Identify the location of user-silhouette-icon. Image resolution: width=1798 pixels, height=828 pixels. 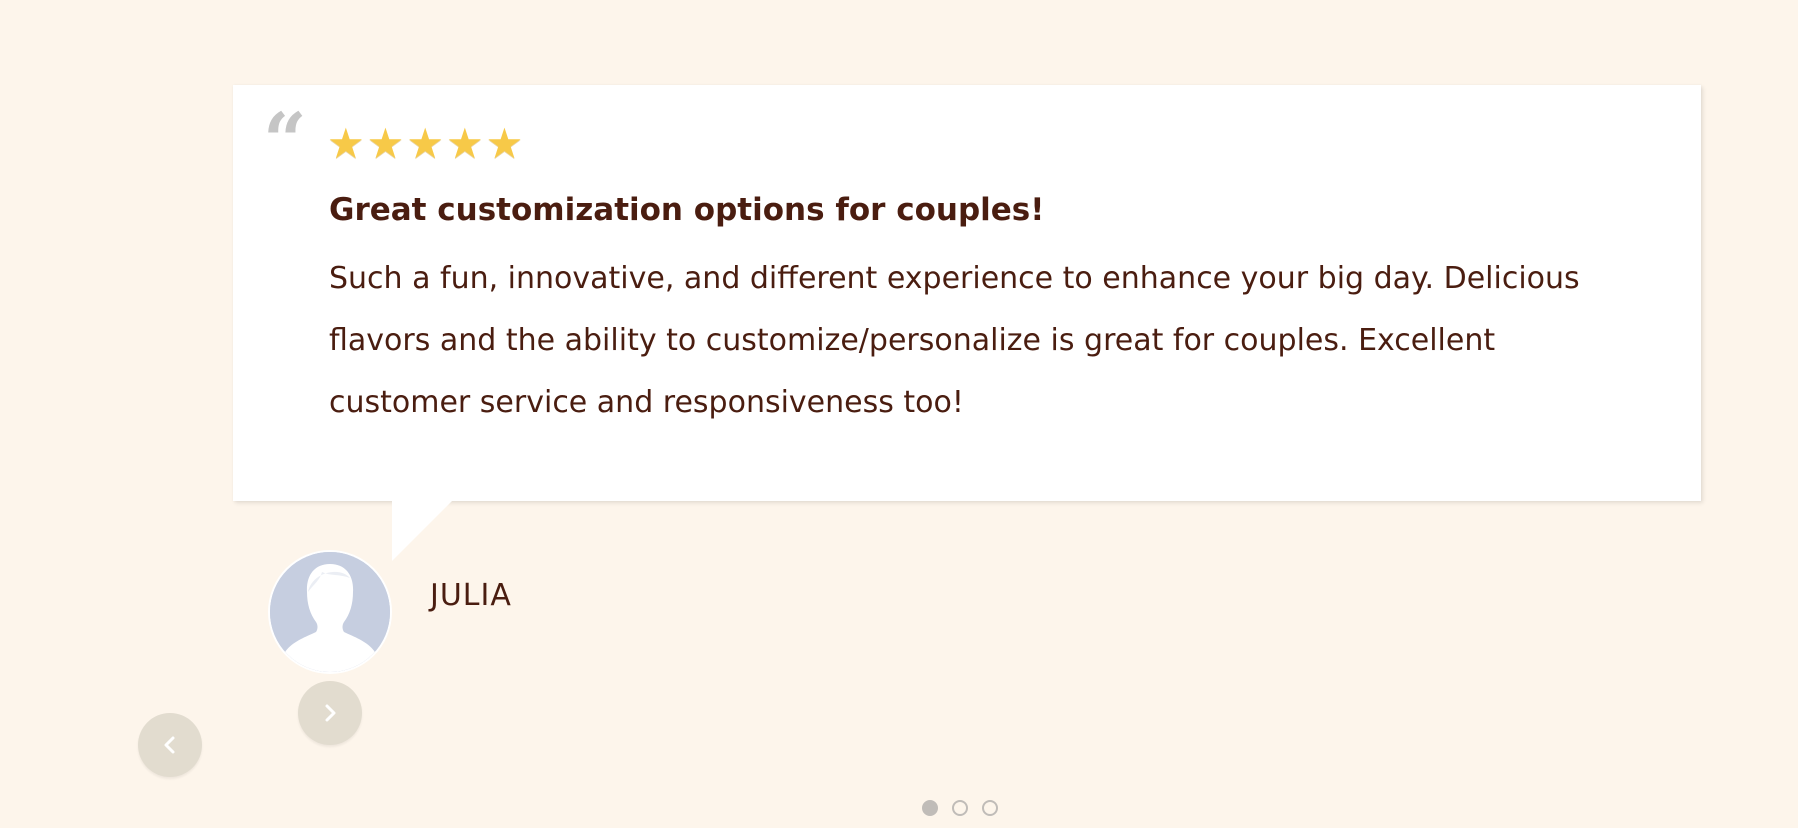
(330, 612).